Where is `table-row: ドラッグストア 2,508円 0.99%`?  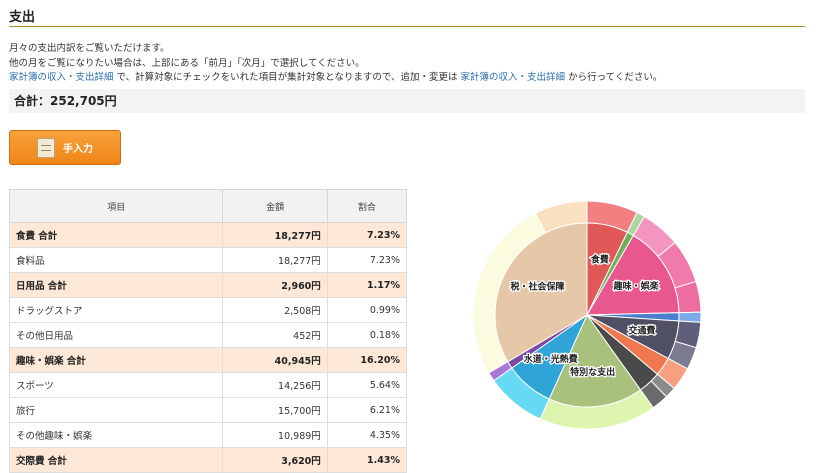 table-row: ドラッグストア 2,508円 0.99% is located at coordinates (208, 310).